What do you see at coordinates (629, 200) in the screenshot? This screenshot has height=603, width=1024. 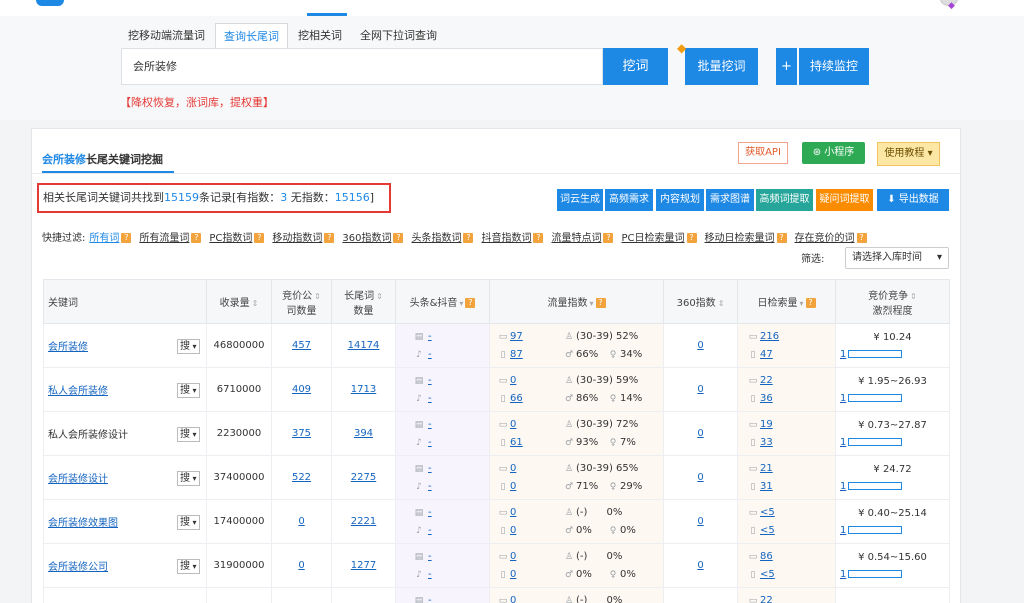 I see `high-freq-demand-button: 高频需求` at bounding box center [629, 200].